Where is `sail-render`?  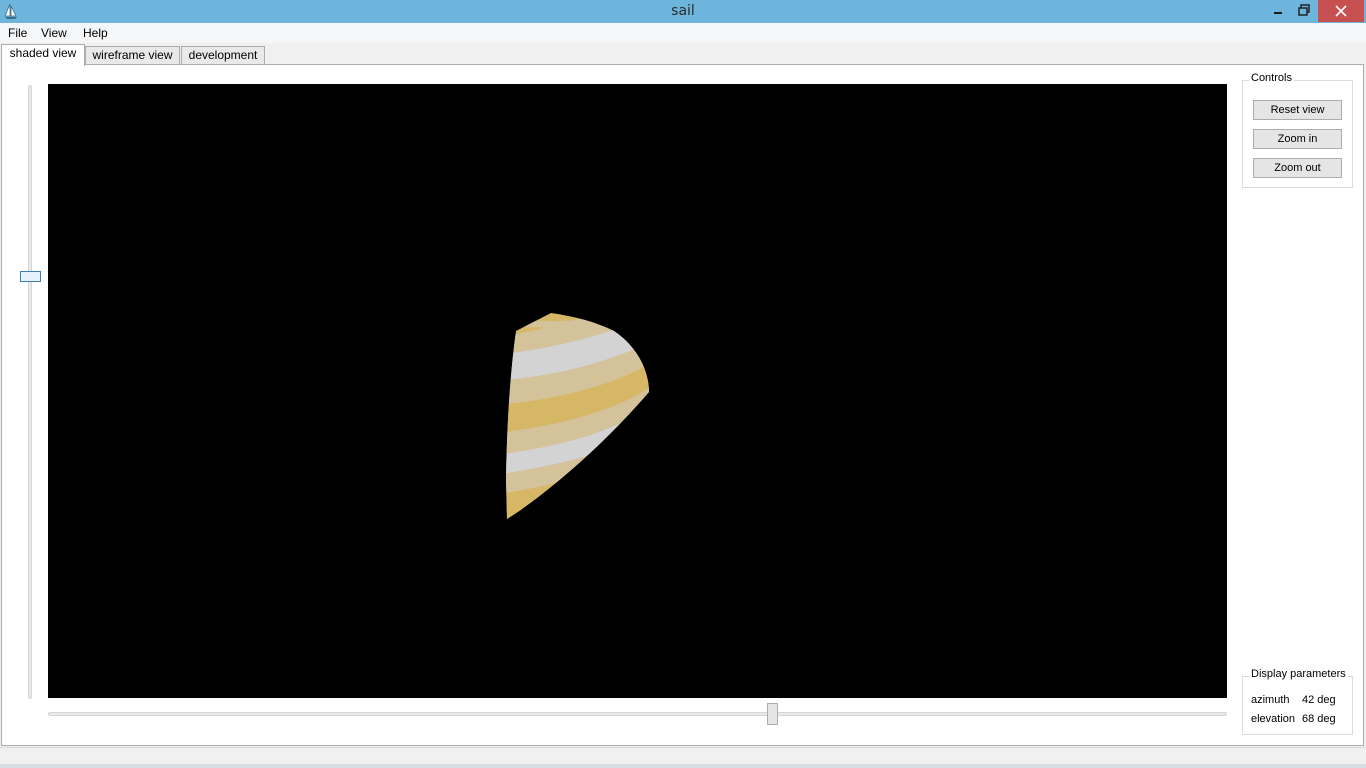 sail-render is located at coordinates (577, 416).